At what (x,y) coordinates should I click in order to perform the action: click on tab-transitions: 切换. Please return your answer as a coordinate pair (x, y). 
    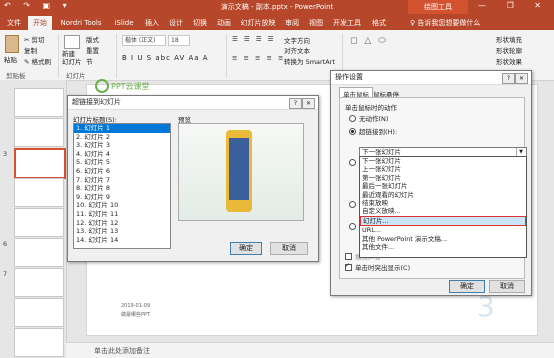
    Looking at the image, I should click on (200, 23).